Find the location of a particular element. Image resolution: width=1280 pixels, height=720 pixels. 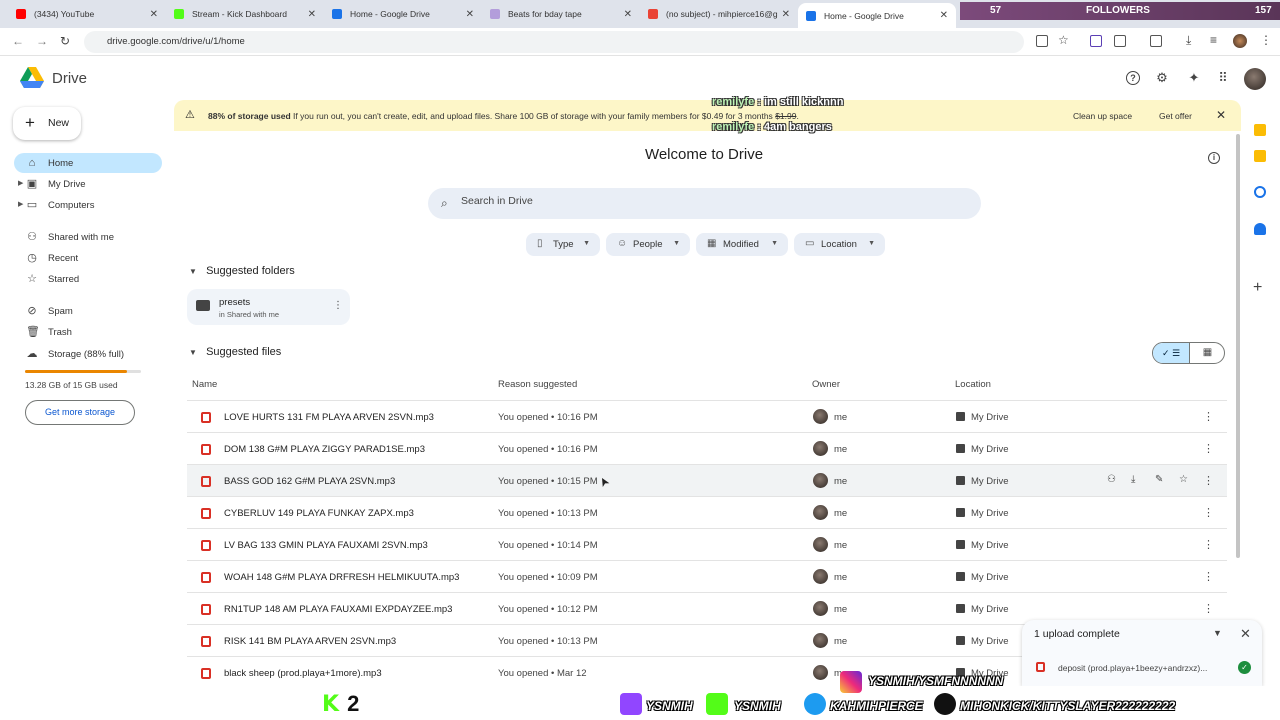

profile-avatar is located at coordinates (1240, 41).